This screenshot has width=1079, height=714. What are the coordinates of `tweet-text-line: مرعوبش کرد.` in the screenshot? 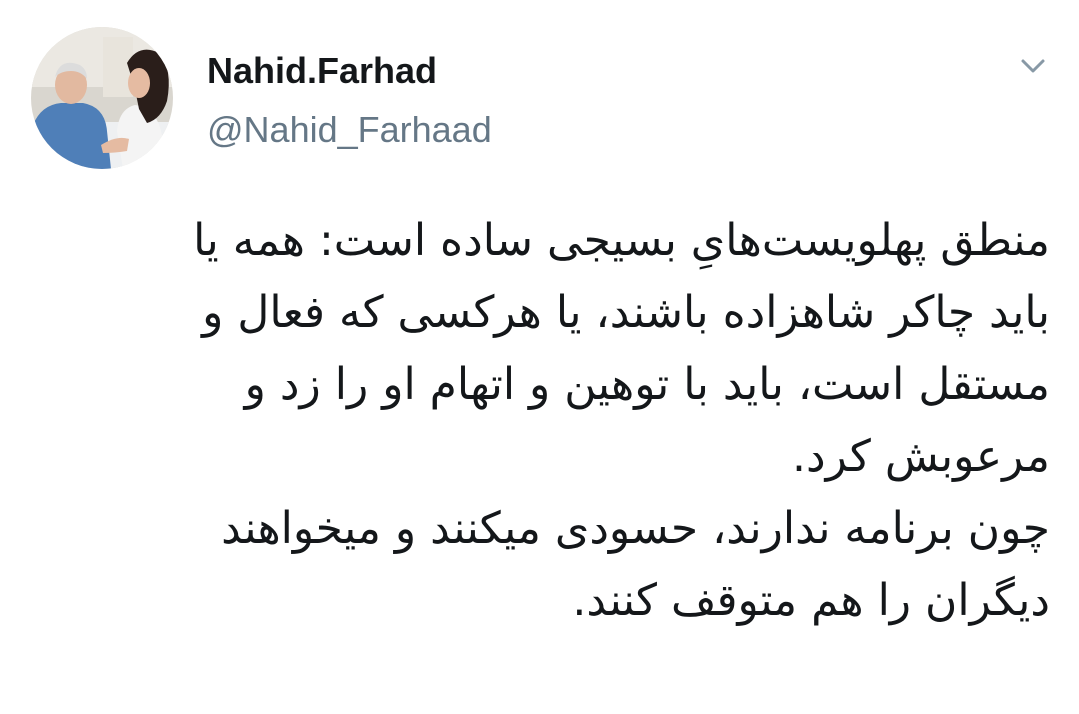 It's located at (921, 456).